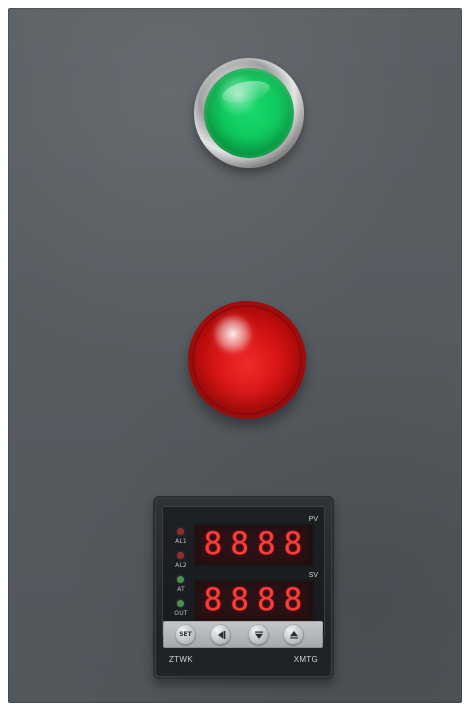 The height and width of the screenshot is (711, 470). What do you see at coordinates (181, 613) in the screenshot?
I see `out-label: OUT` at bounding box center [181, 613].